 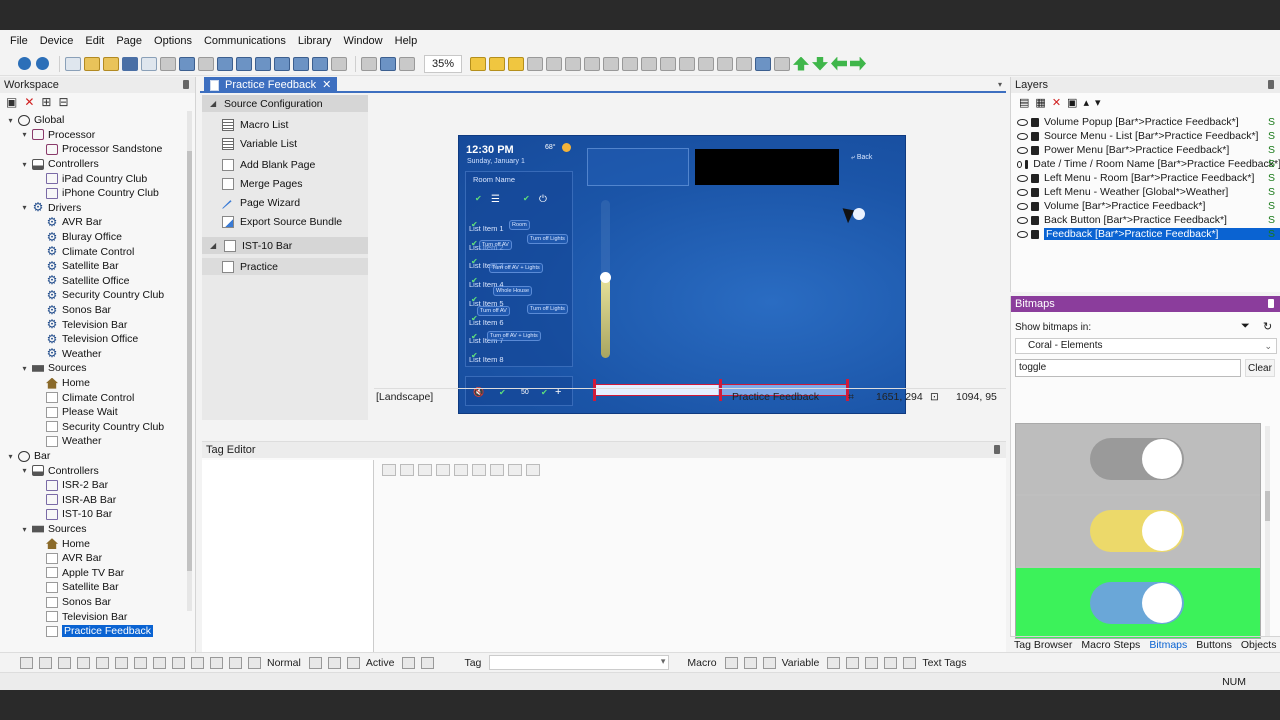 What do you see at coordinates (858, 63) in the screenshot?
I see `move-right-icon` at bounding box center [858, 63].